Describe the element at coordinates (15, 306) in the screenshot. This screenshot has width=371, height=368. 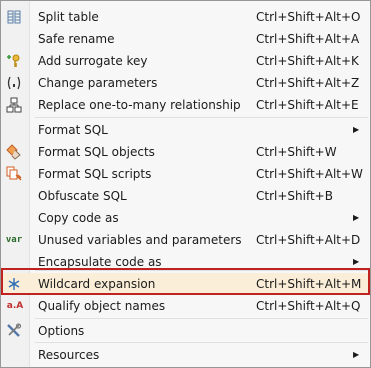
I see `qualify-icon: a.A` at that location.